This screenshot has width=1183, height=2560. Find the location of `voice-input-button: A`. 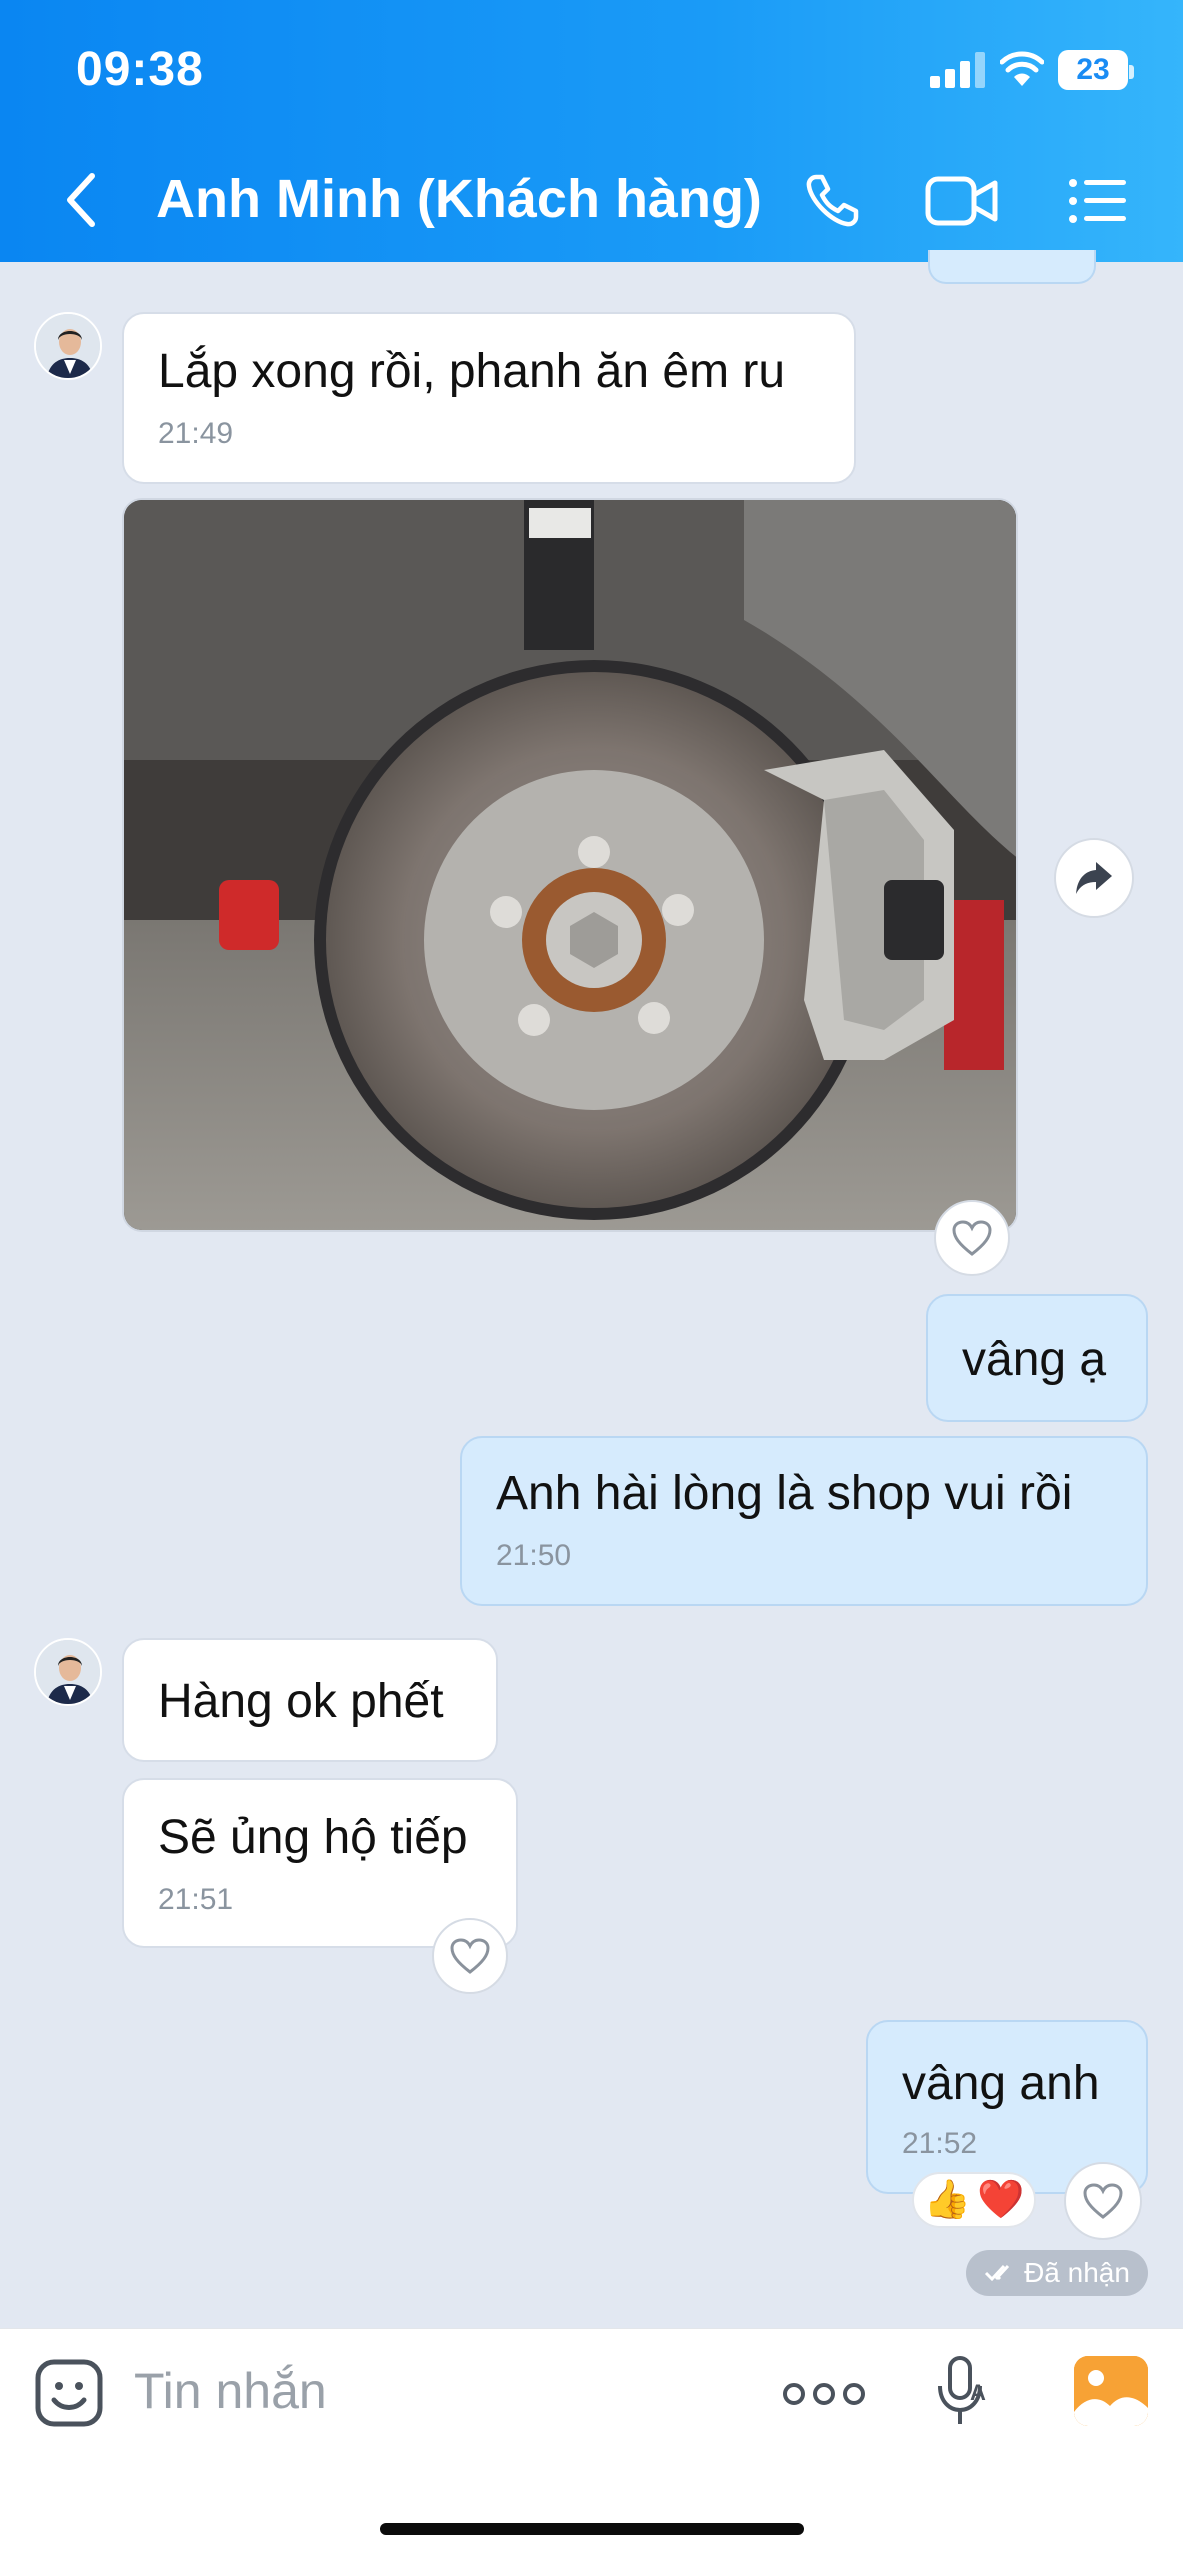

voice-input-button: A is located at coordinates (962, 2392).